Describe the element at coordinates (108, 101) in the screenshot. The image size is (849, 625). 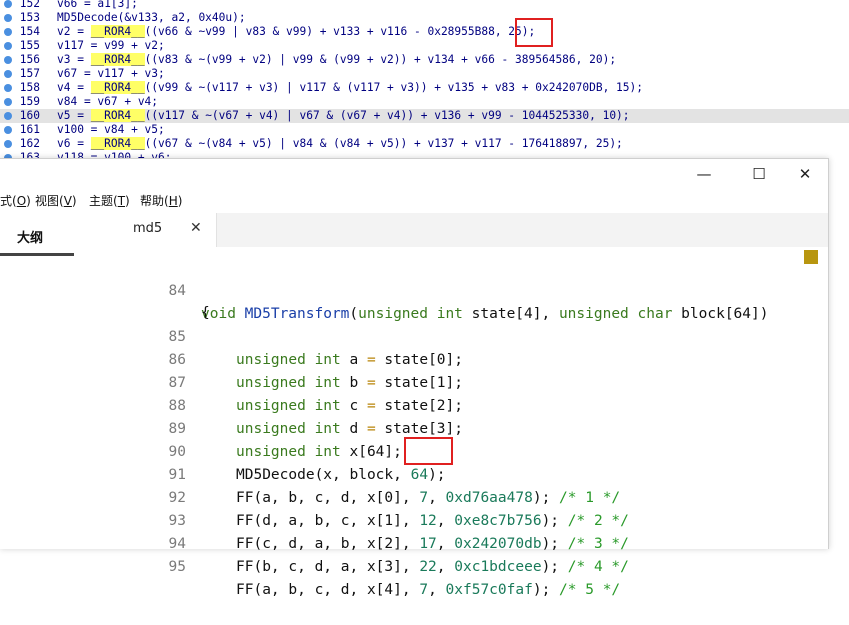
I see `ida-code-text: v84 = v67 + v4;` at that location.